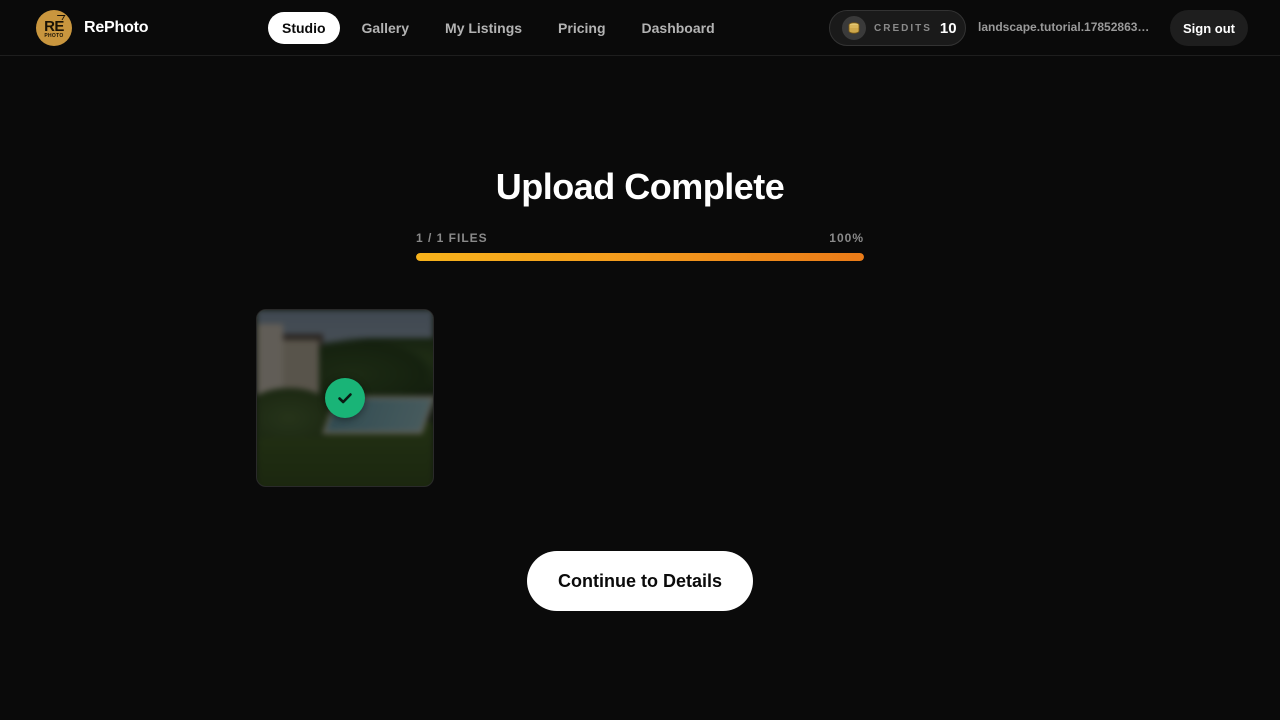  I want to click on sign-out-button: Sign out, so click(1209, 28).